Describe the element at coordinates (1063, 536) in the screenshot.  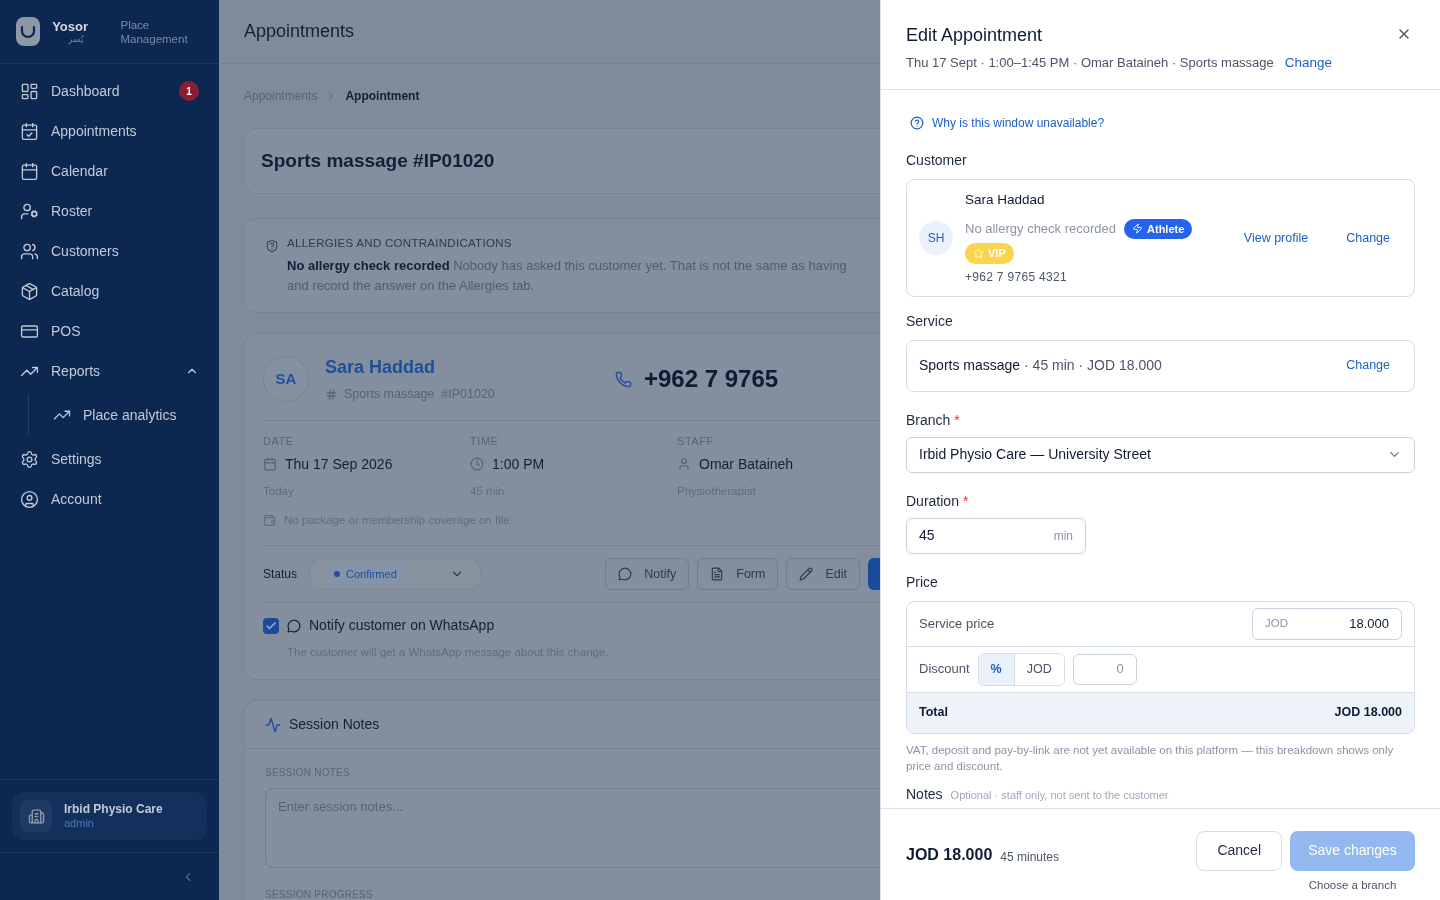
I see `unit-label: min` at that location.